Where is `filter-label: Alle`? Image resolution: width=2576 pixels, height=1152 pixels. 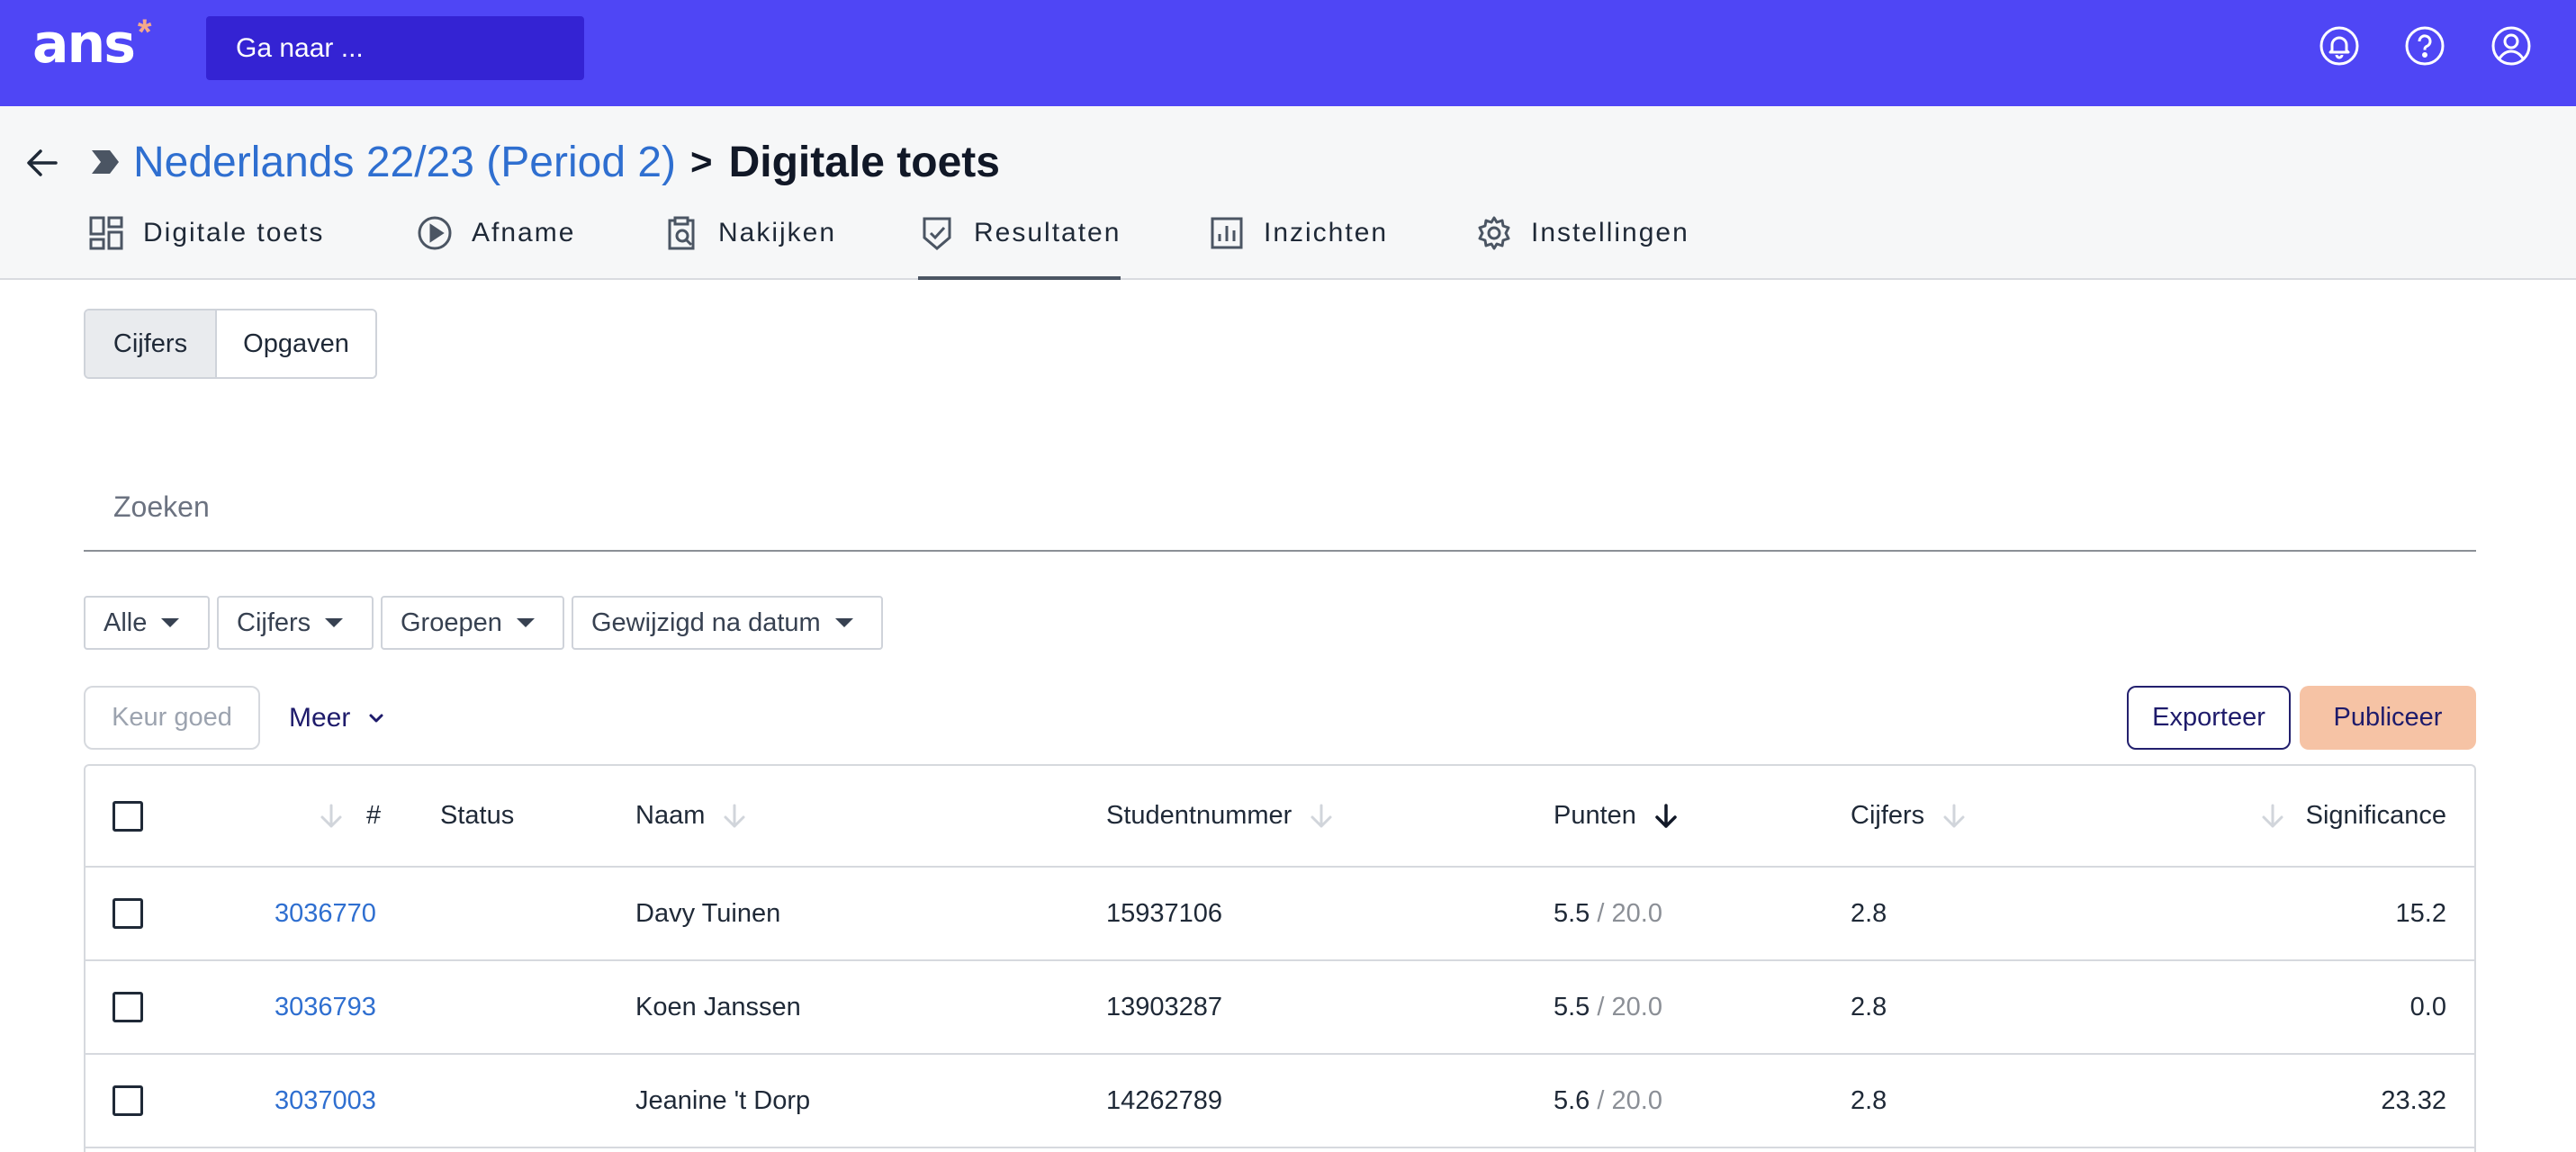
filter-label: Alle is located at coordinates (126, 623).